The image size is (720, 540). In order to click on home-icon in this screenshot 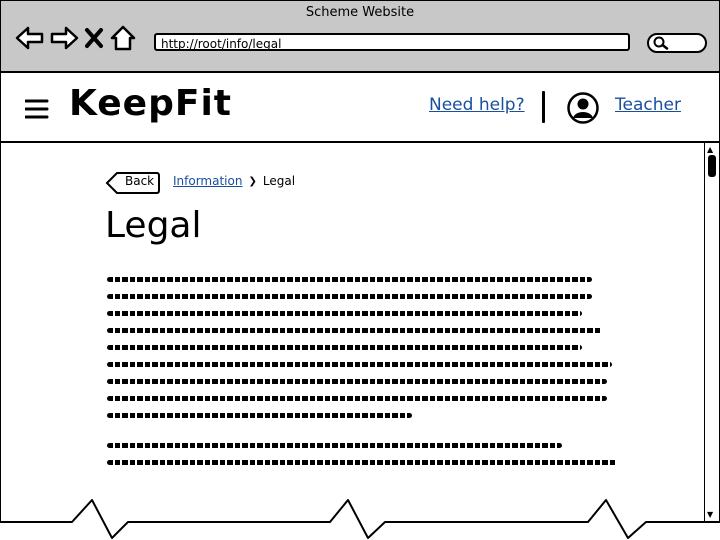, I will do `click(123, 38)`.